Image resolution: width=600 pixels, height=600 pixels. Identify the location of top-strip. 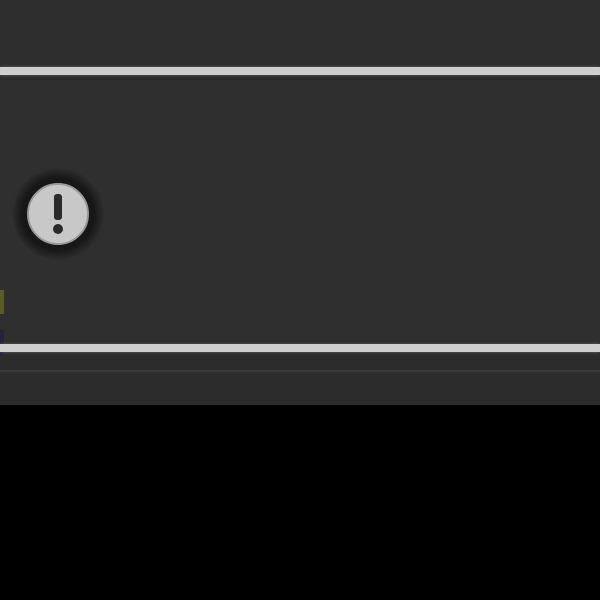
(300, 33).